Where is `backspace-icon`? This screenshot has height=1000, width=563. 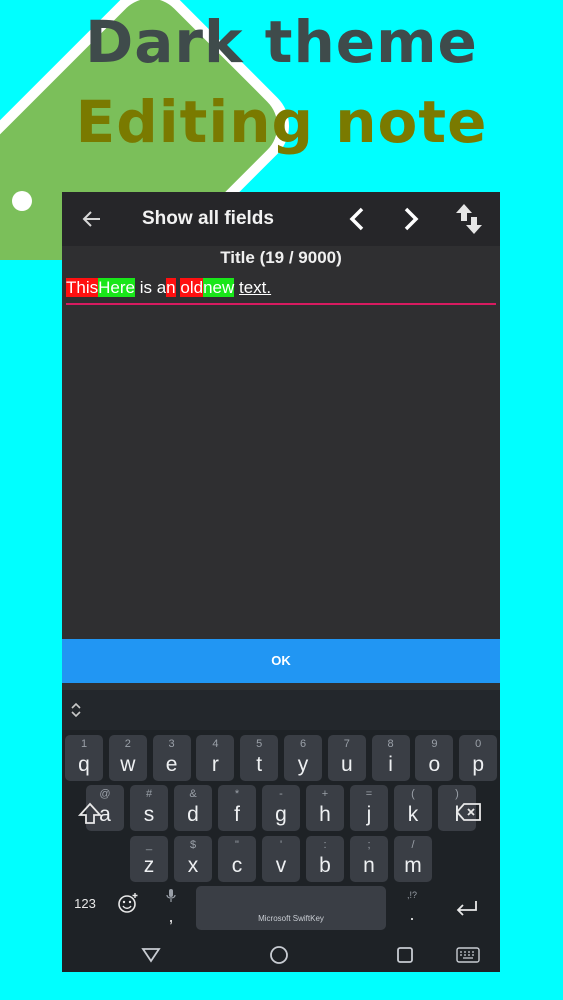
backspace-icon is located at coordinates (469, 812).